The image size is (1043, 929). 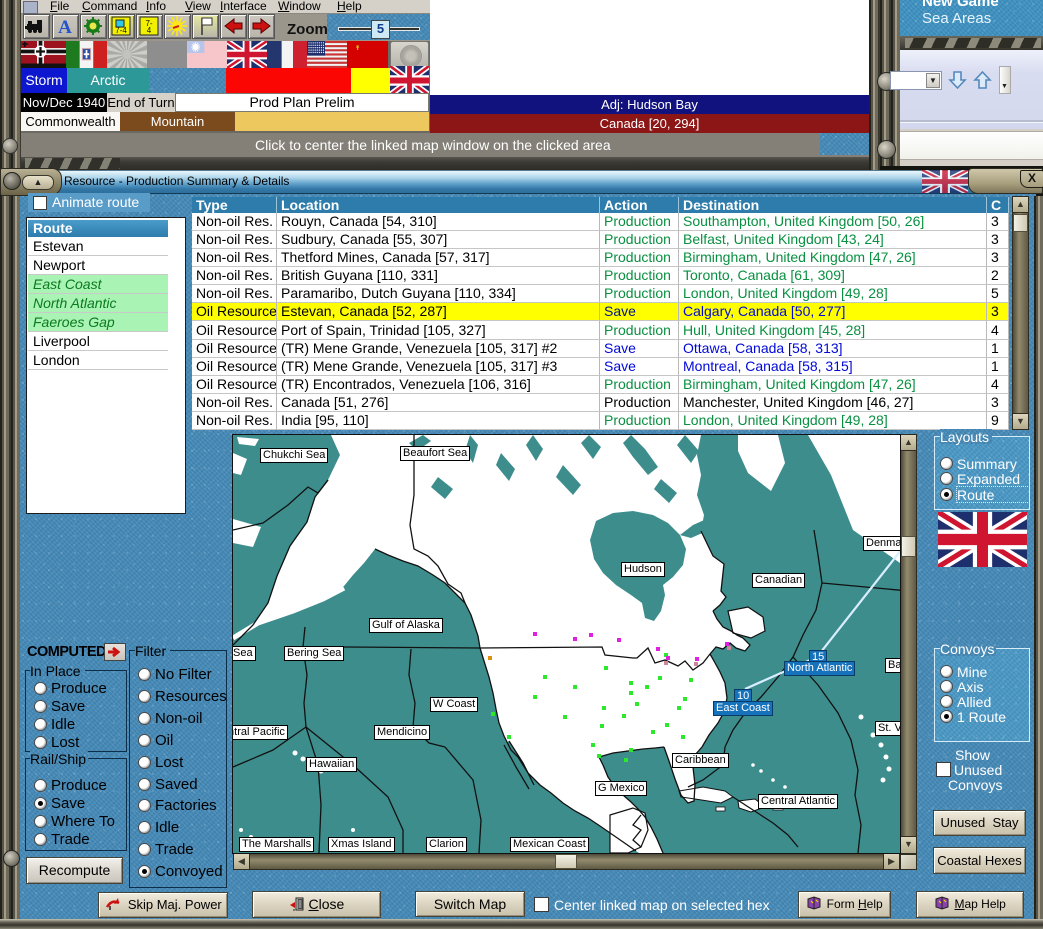 What do you see at coordinates (65, 27) in the screenshot?
I see `svg-text: A` at bounding box center [65, 27].